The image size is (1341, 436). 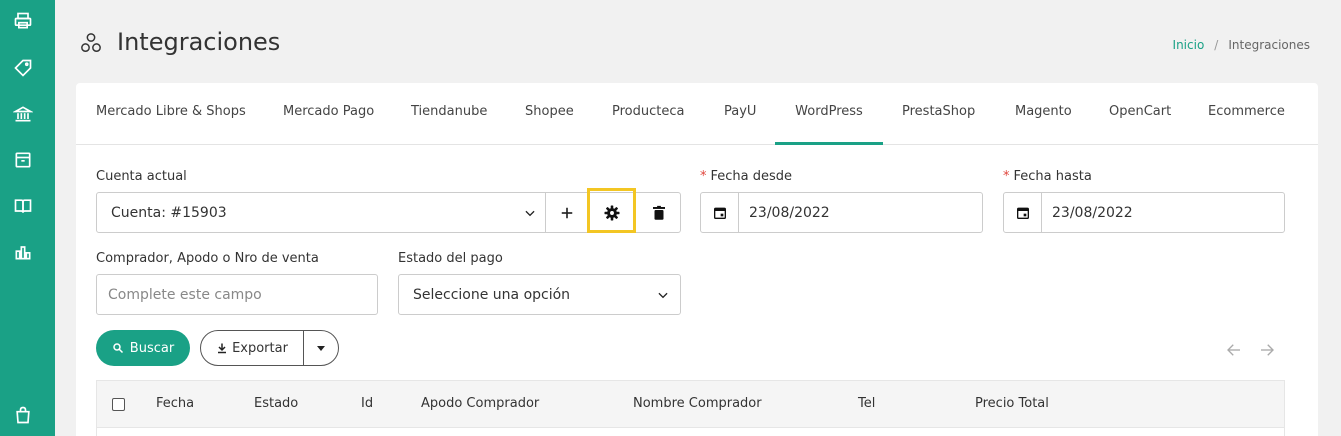 What do you see at coordinates (1144, 212) in the screenshot?
I see `date-to-field: 23/08/2022` at bounding box center [1144, 212].